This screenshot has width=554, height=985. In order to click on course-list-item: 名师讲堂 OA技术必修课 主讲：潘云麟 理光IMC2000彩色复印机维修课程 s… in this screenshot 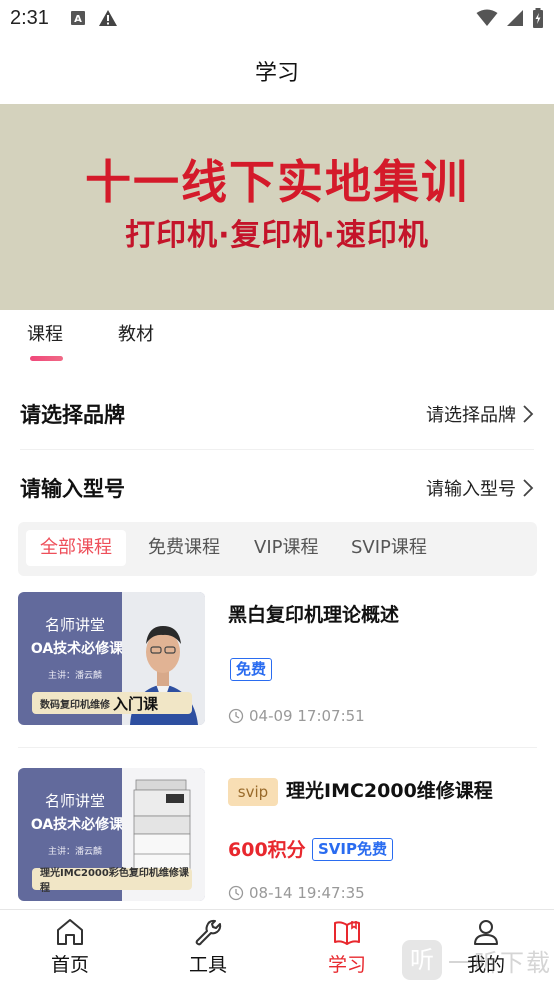, I will do `click(277, 843)`.